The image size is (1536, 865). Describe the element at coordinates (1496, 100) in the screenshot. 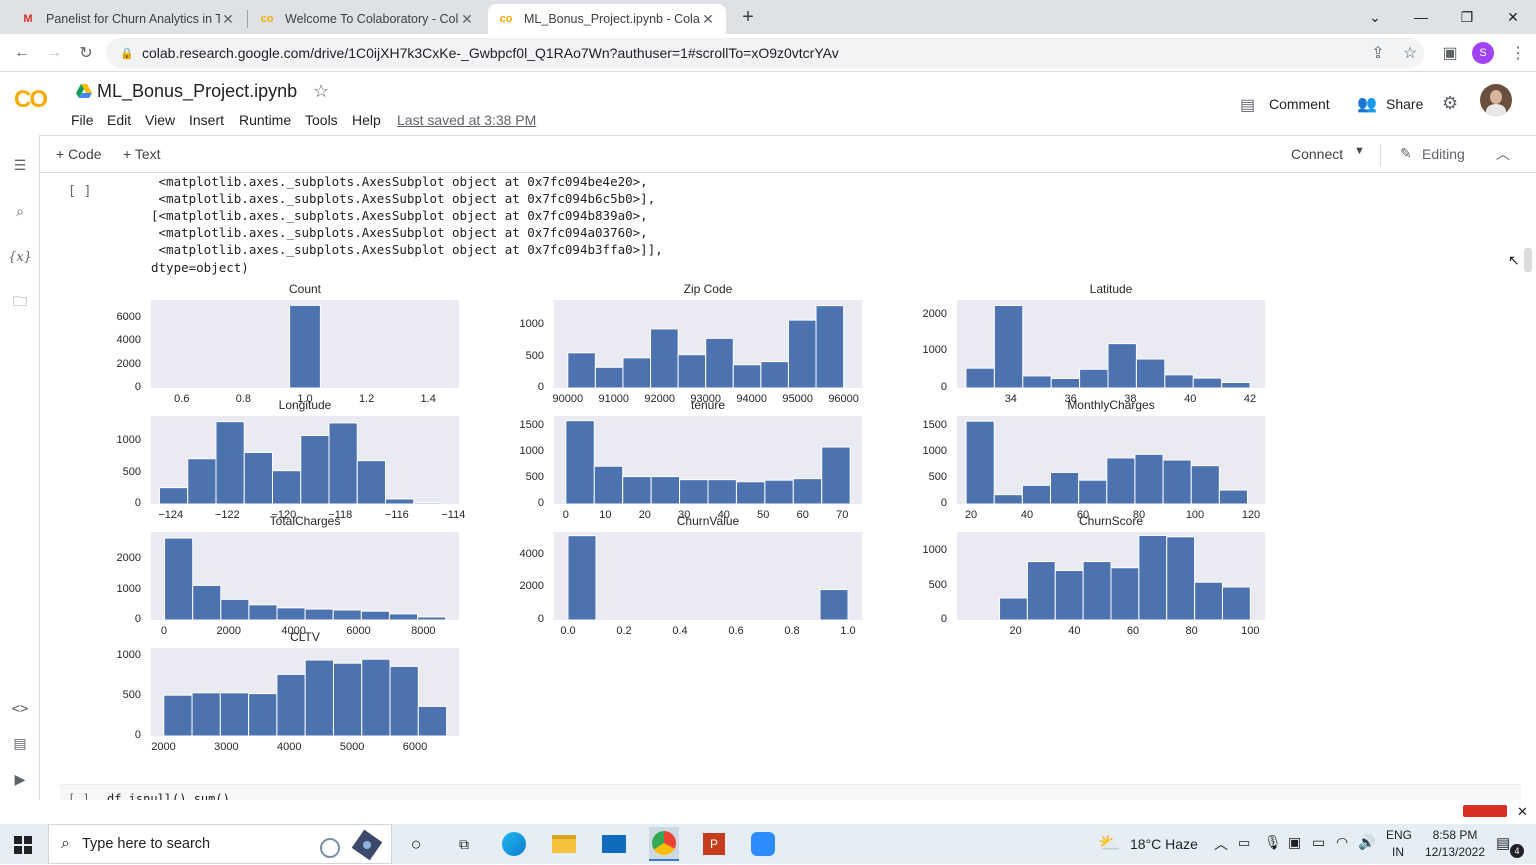

I see `user-avatar` at that location.